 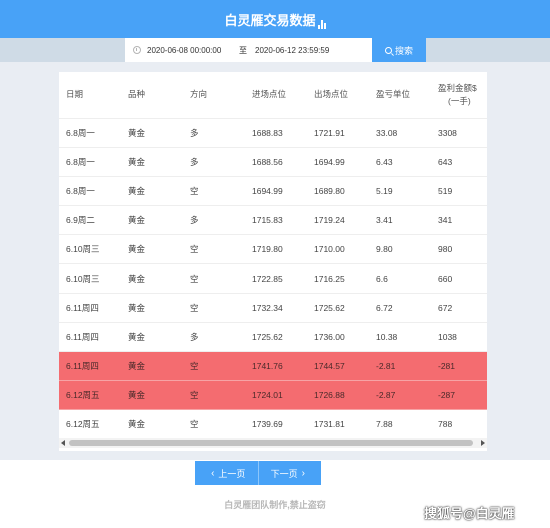 I want to click on table-cell: 1688.83, so click(x=276, y=133).